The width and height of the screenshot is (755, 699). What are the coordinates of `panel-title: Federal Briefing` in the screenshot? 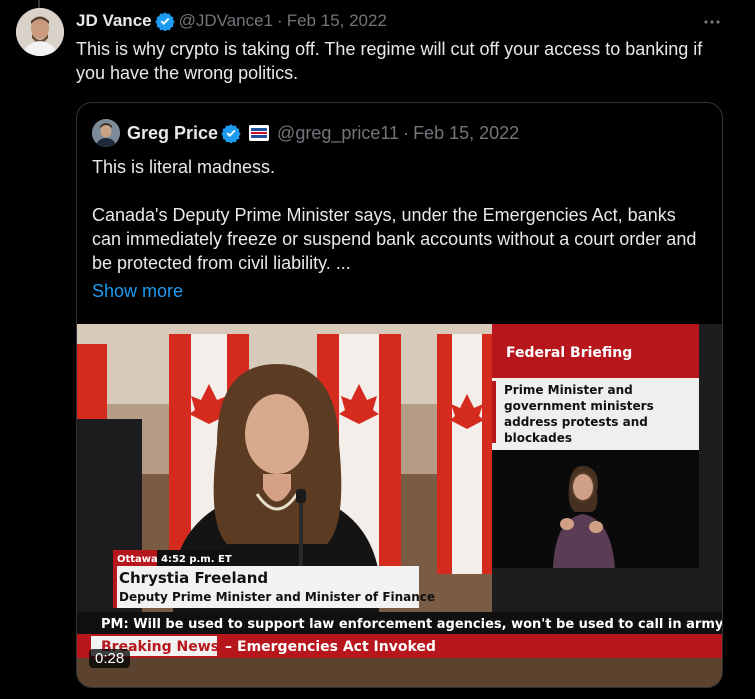 It's located at (569, 353).